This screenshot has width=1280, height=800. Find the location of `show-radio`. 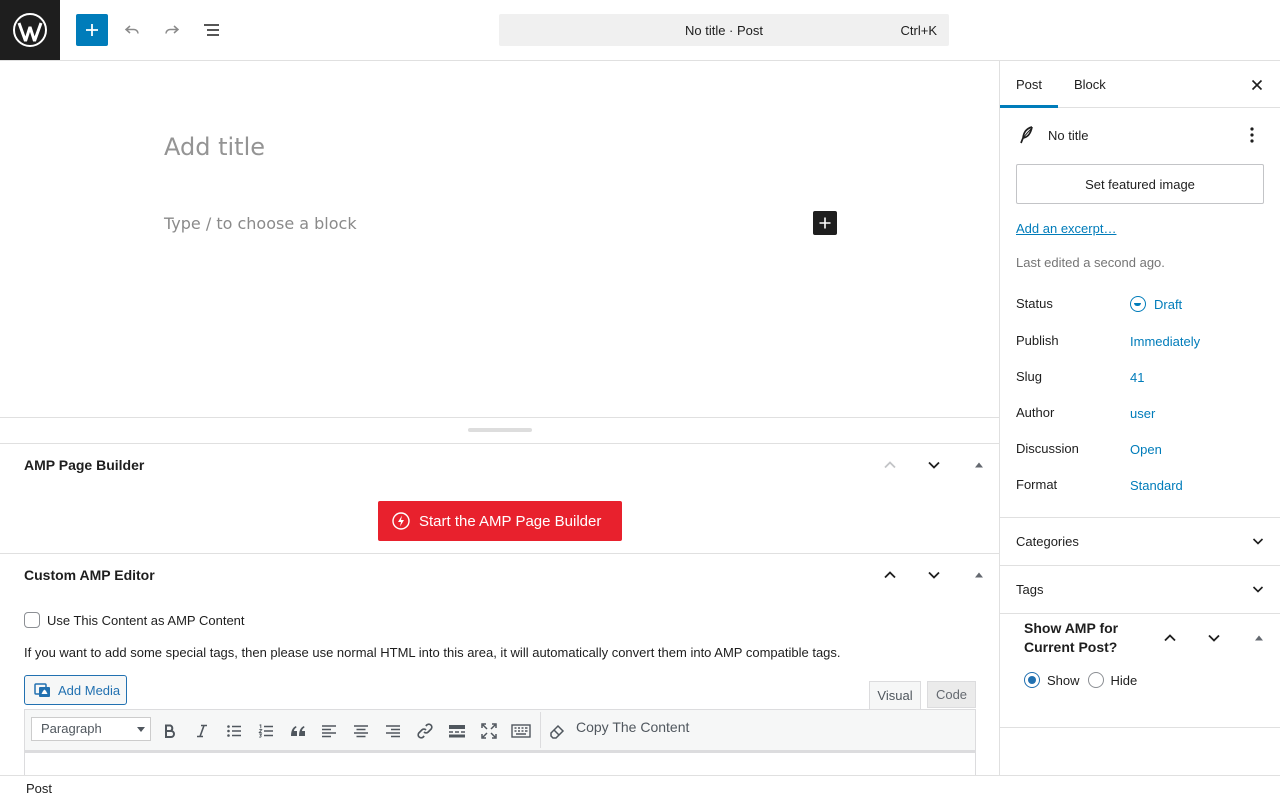

show-radio is located at coordinates (1032, 680).